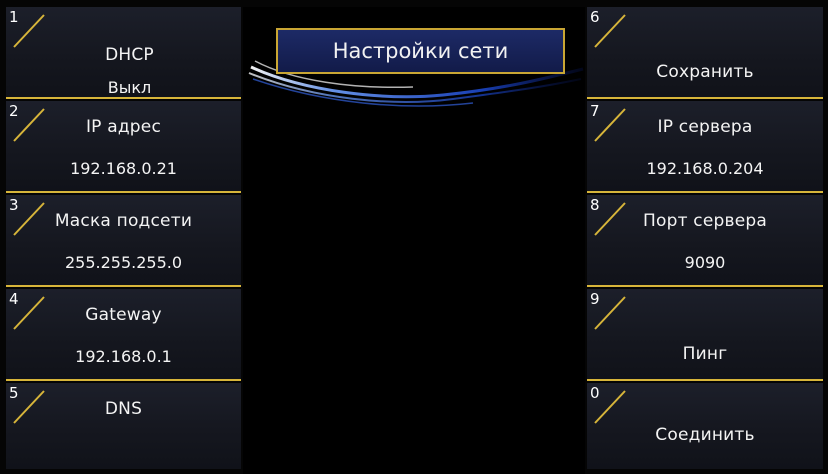 Image resolution: width=828 pixels, height=474 pixels. I want to click on save-label: Сохранить, so click(705, 72).